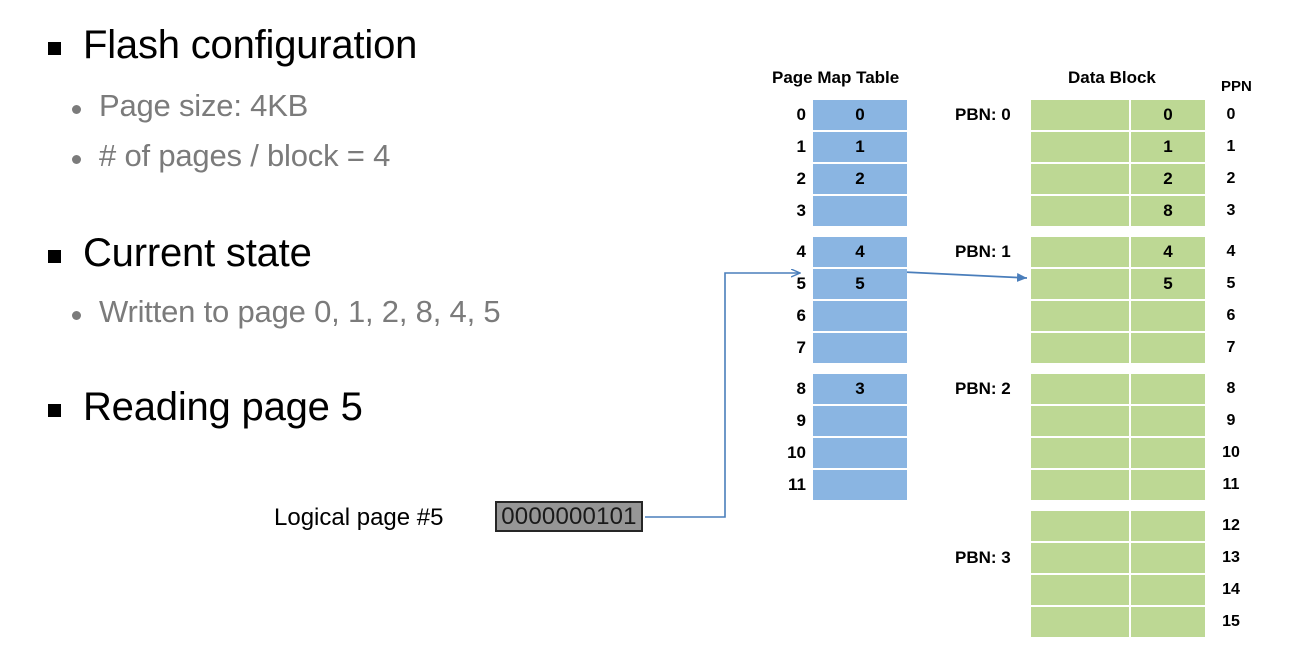 This screenshot has height=648, width=1312. What do you see at coordinates (801, 210) in the screenshot?
I see `page-map-index: 3` at bounding box center [801, 210].